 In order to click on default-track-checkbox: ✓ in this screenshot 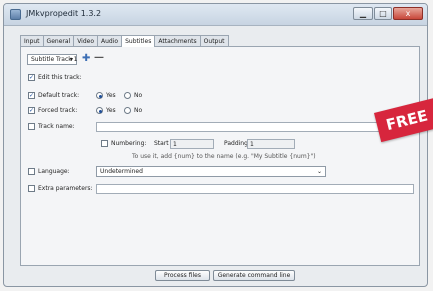, I will do `click(31, 95)`.